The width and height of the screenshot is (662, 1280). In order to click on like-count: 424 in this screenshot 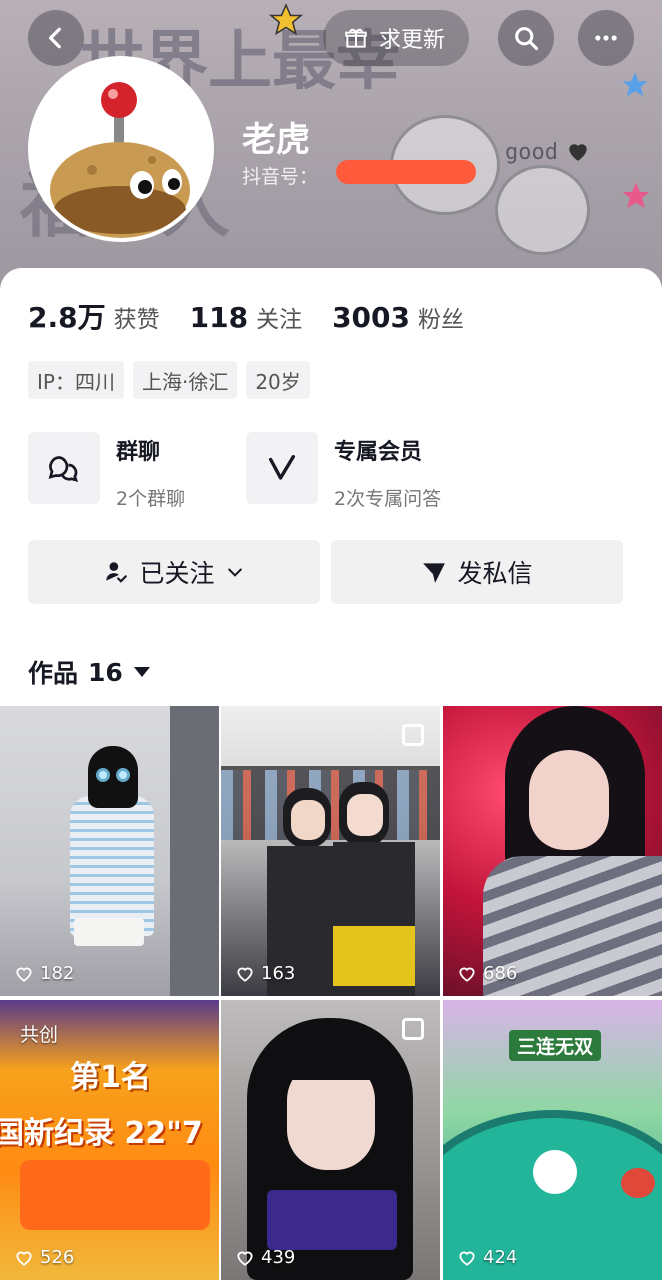, I will do `click(487, 1257)`.